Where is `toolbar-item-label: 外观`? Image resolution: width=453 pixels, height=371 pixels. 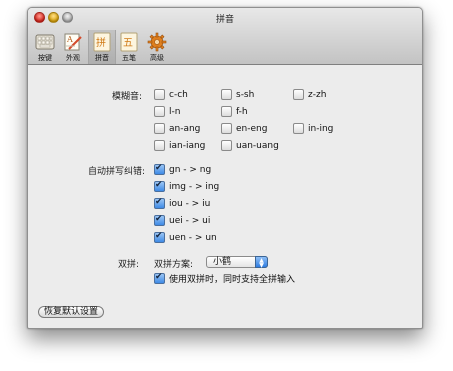
toolbar-item-label: 外观 is located at coordinates (73, 58).